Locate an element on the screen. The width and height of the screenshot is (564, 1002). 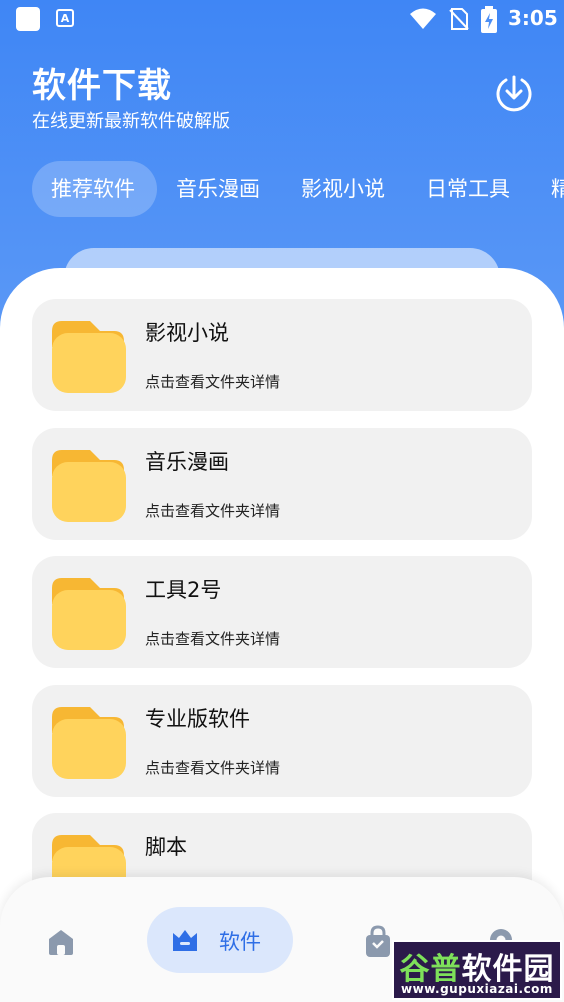
a-badge-icon: A is located at coordinates (65, 18).